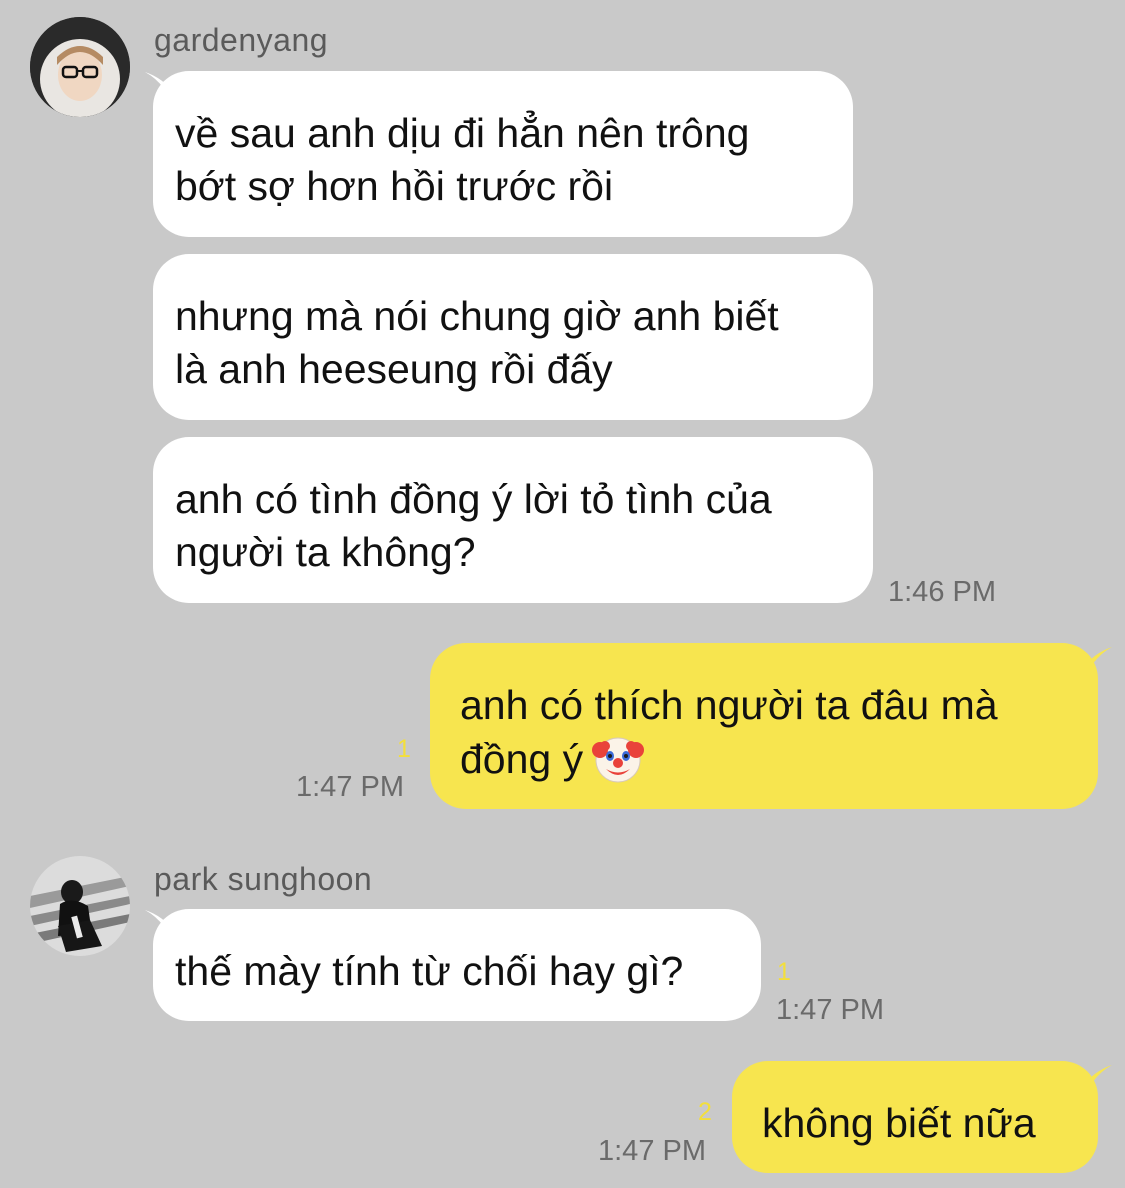  What do you see at coordinates (899, 1123) in the screenshot?
I see `message-text: không biết nữa` at bounding box center [899, 1123].